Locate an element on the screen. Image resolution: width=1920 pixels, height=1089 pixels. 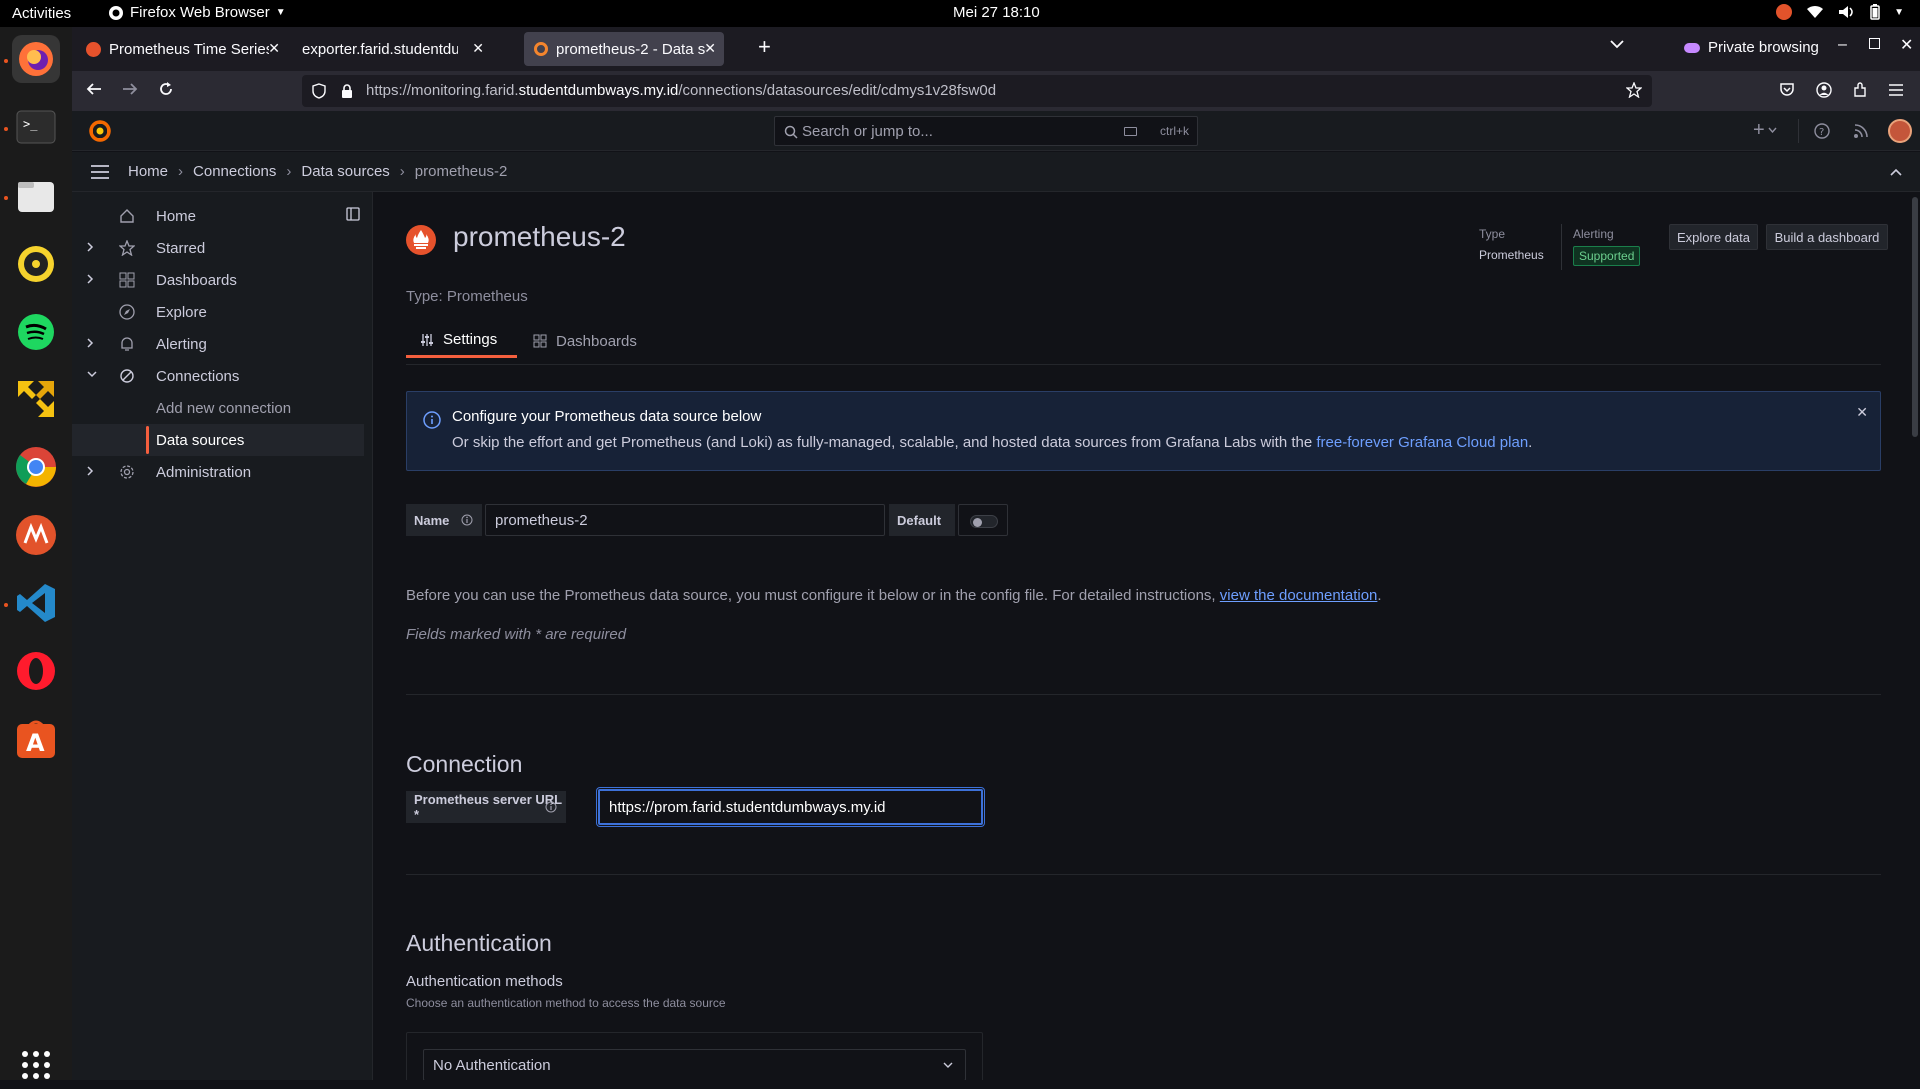
list-all-tabs-icon is located at coordinates (1617, 44).